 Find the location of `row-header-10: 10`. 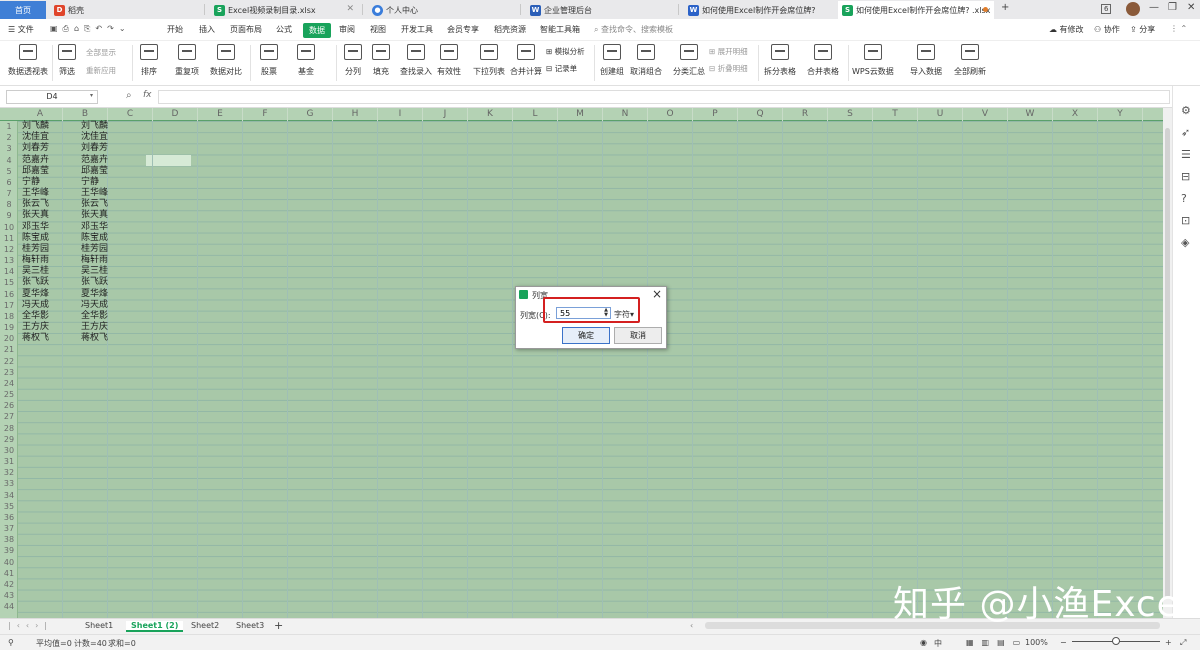

row-header-10: 10 is located at coordinates (9, 227).